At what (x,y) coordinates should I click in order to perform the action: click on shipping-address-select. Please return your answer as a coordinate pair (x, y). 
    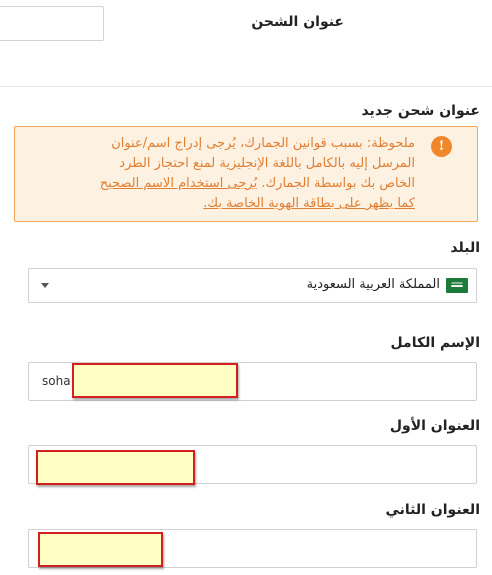
    Looking at the image, I should click on (52, 23).